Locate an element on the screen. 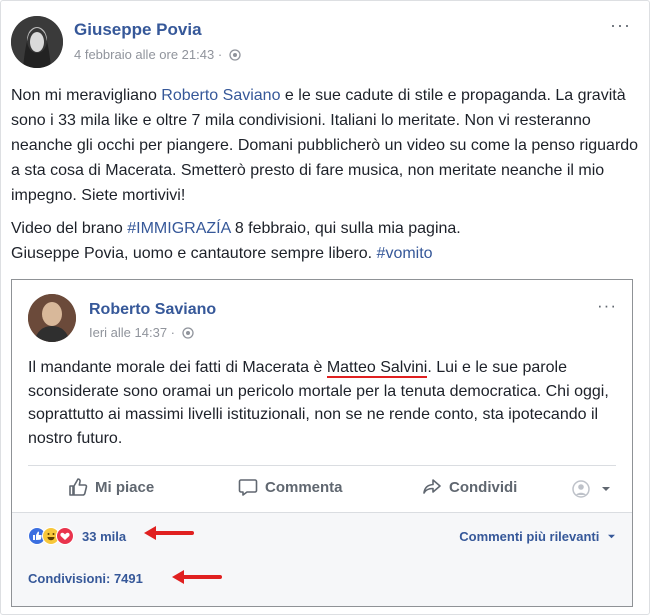  comment-button: Commenta is located at coordinates (290, 487).